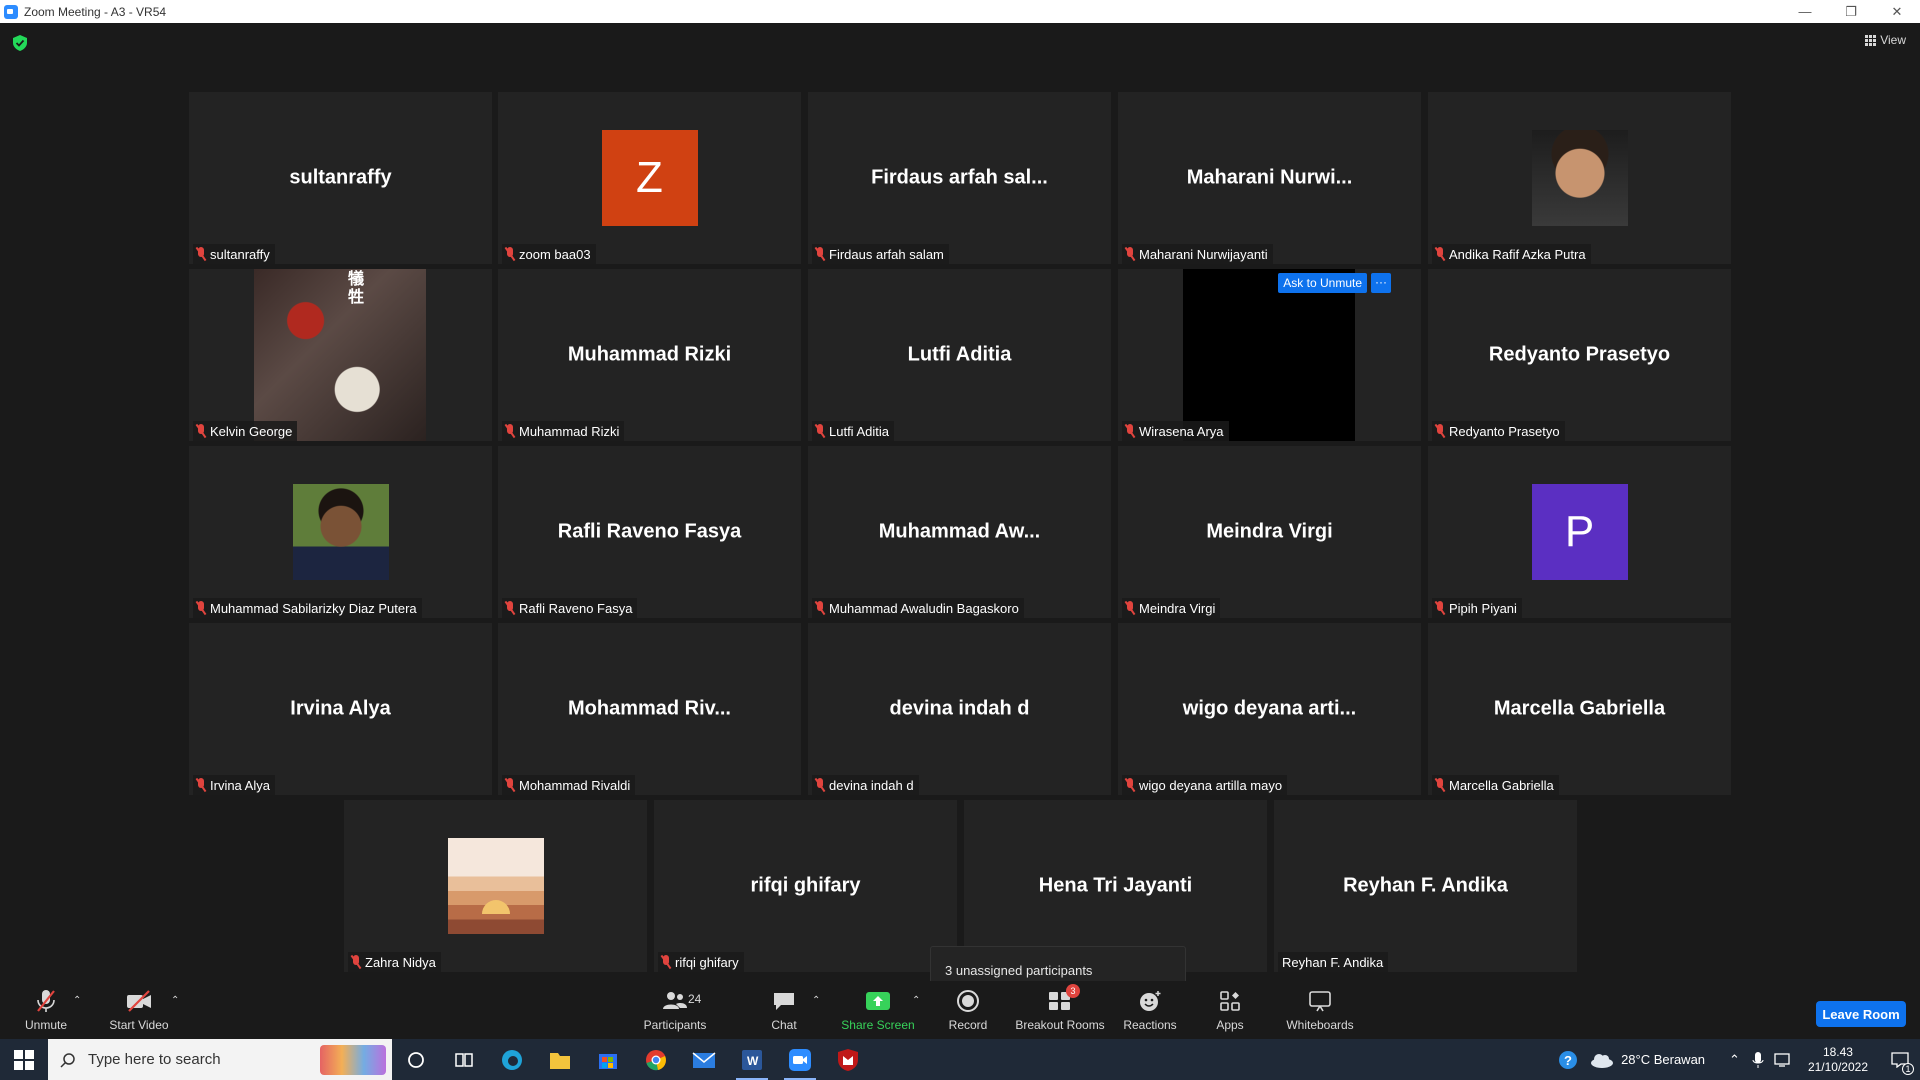  I want to click on breakout-rooms-button: 3 Breakout Rooms, so click(1060, 1010).